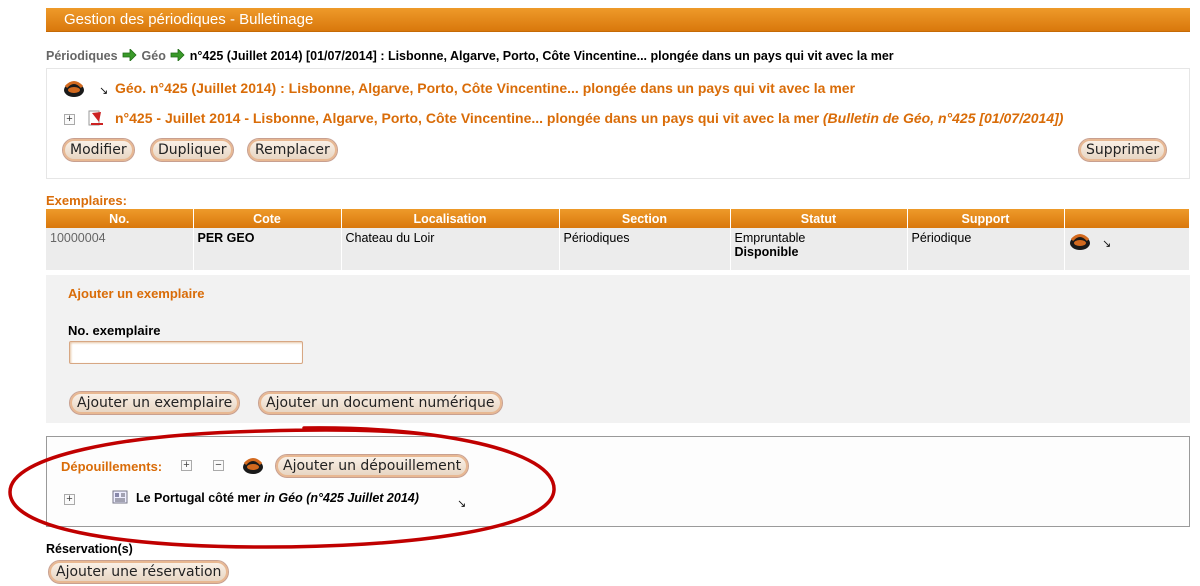 This screenshot has height=586, width=1200. I want to click on exemplaire-number-label: No. exemplaire, so click(114, 330).